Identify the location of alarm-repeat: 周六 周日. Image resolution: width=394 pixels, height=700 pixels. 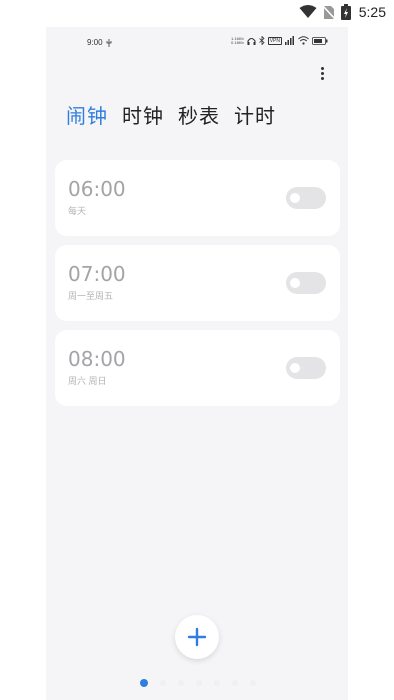
(87, 381).